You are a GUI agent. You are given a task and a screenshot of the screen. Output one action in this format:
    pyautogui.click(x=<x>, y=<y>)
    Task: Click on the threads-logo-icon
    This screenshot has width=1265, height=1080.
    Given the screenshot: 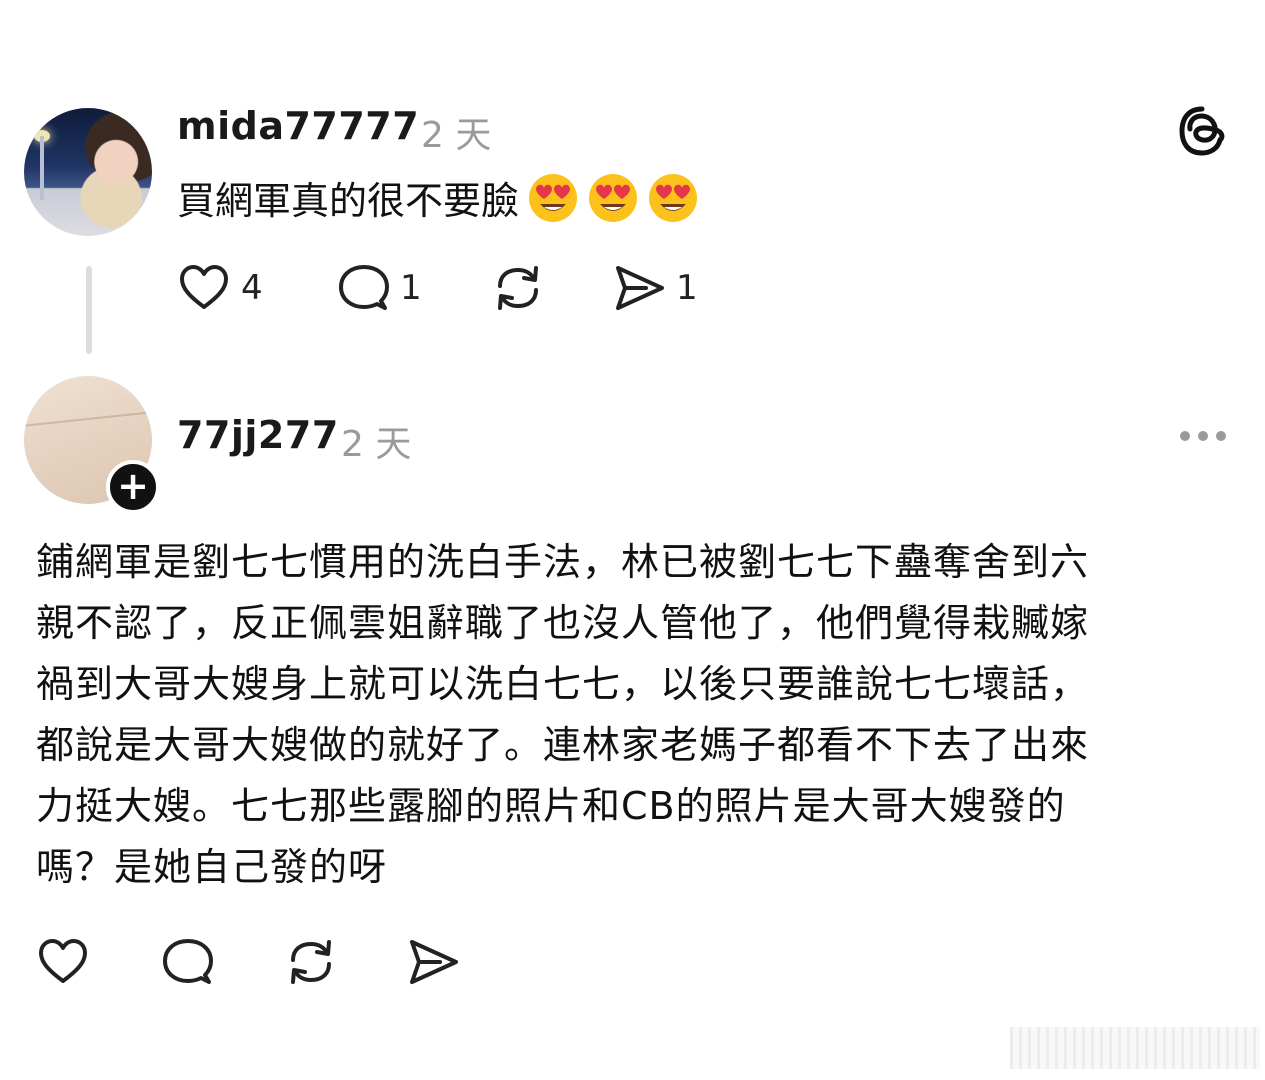 What is the action you would take?
    pyautogui.click(x=1202, y=131)
    